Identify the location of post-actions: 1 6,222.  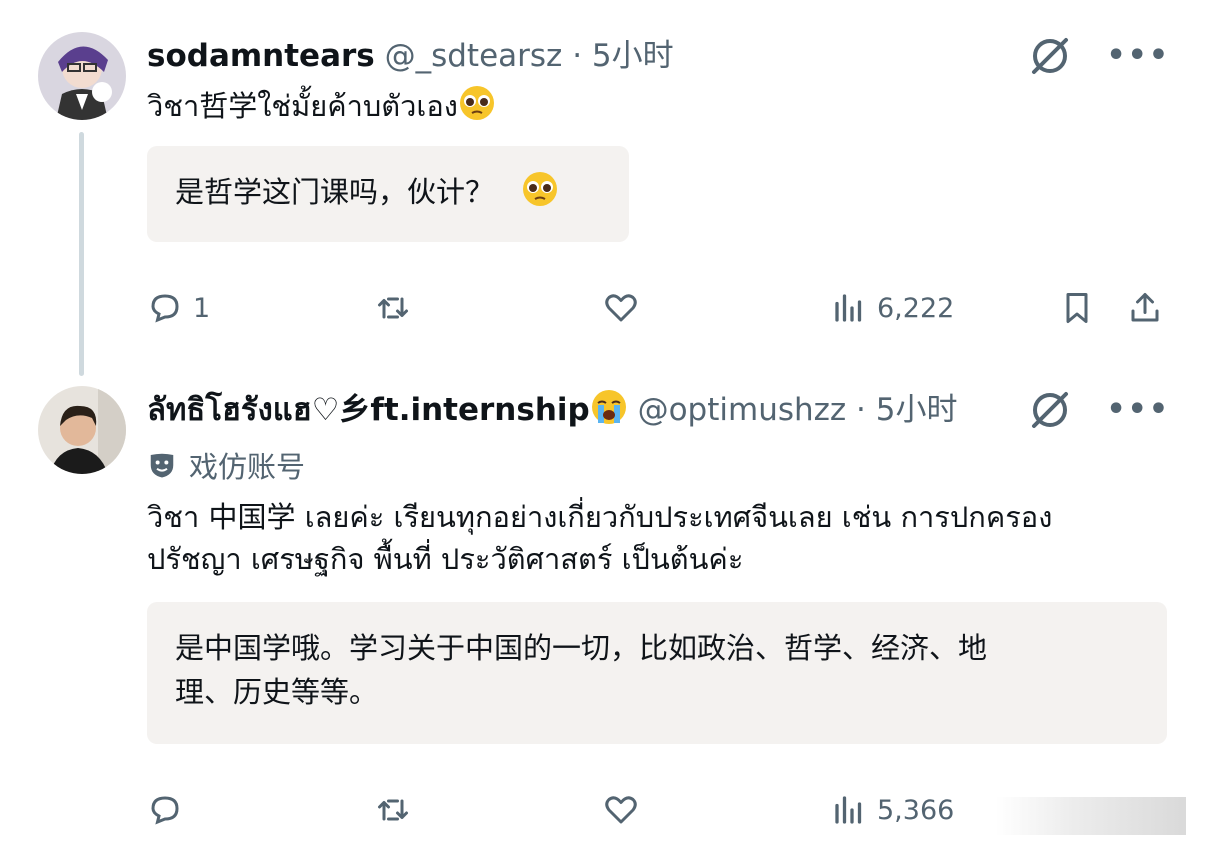
(657, 315).